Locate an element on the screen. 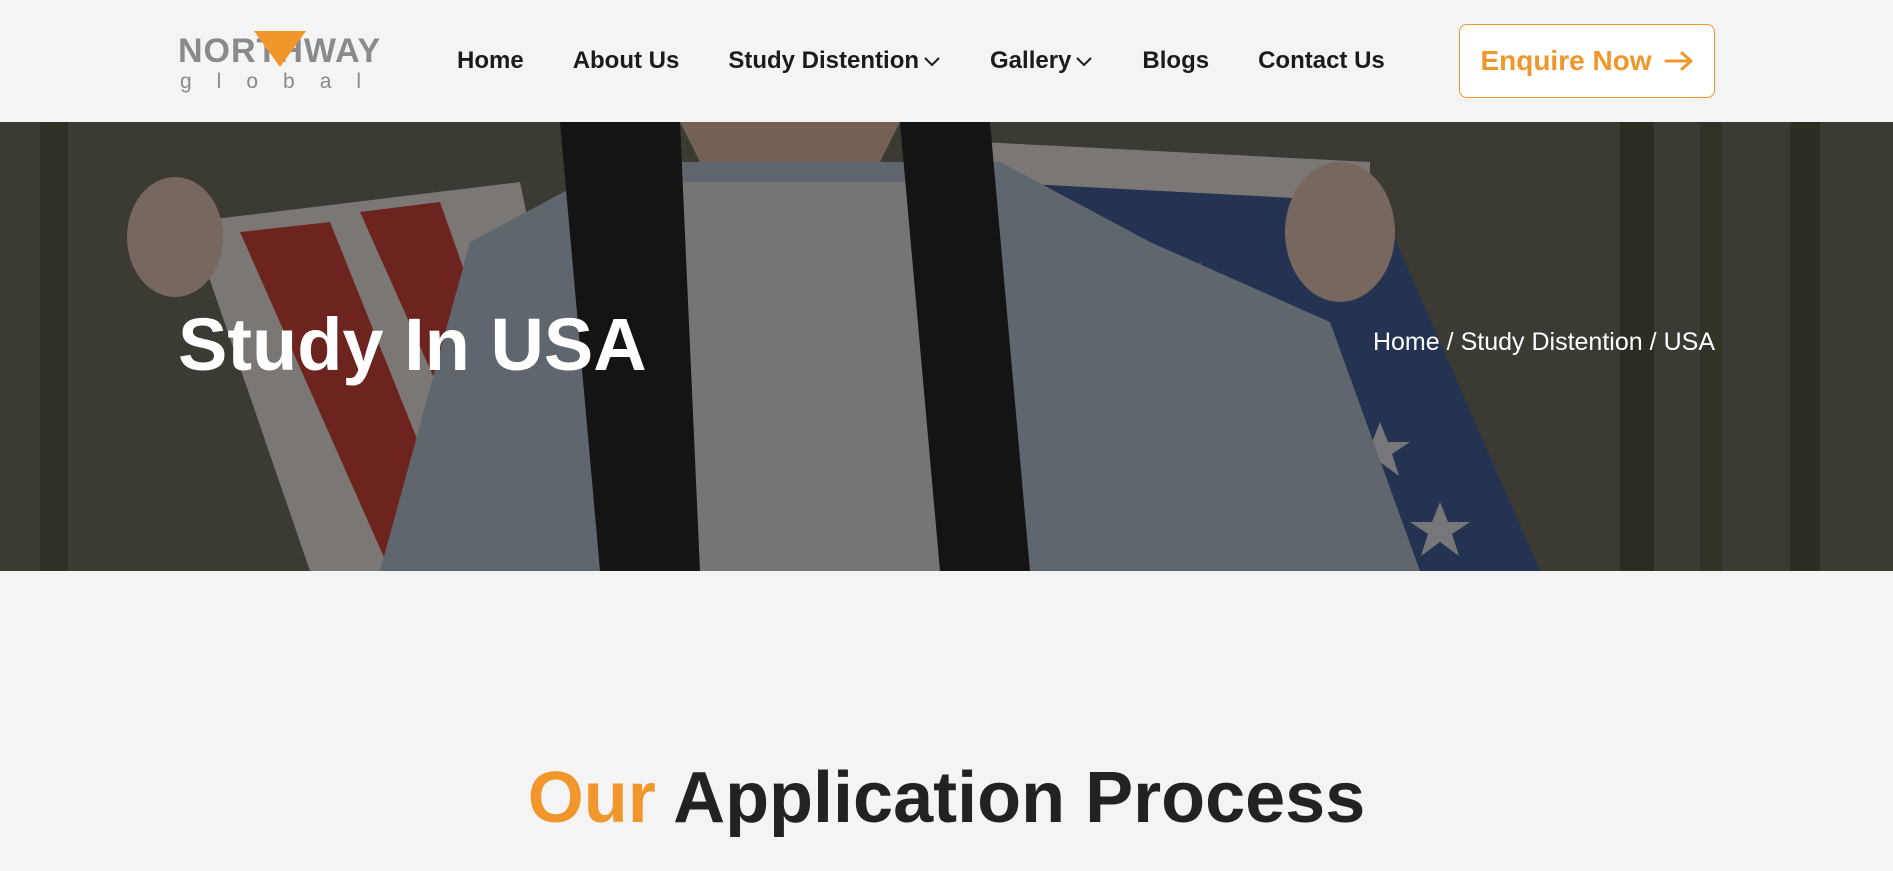  nav-item-blogs: Blogs is located at coordinates (1175, 61).